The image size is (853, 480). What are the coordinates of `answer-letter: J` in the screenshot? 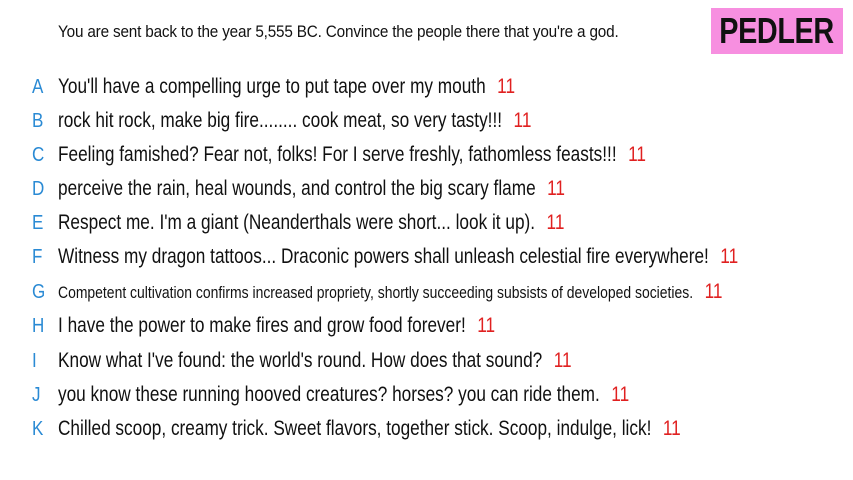 It's located at (36, 394).